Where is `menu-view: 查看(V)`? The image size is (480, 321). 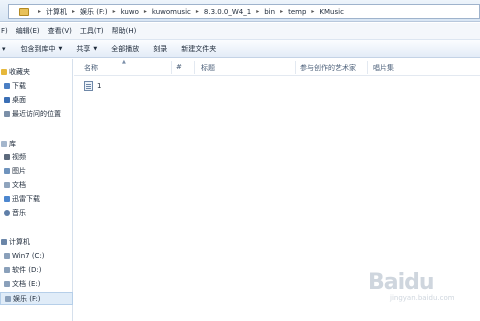 menu-view: 查看(V) is located at coordinates (60, 31).